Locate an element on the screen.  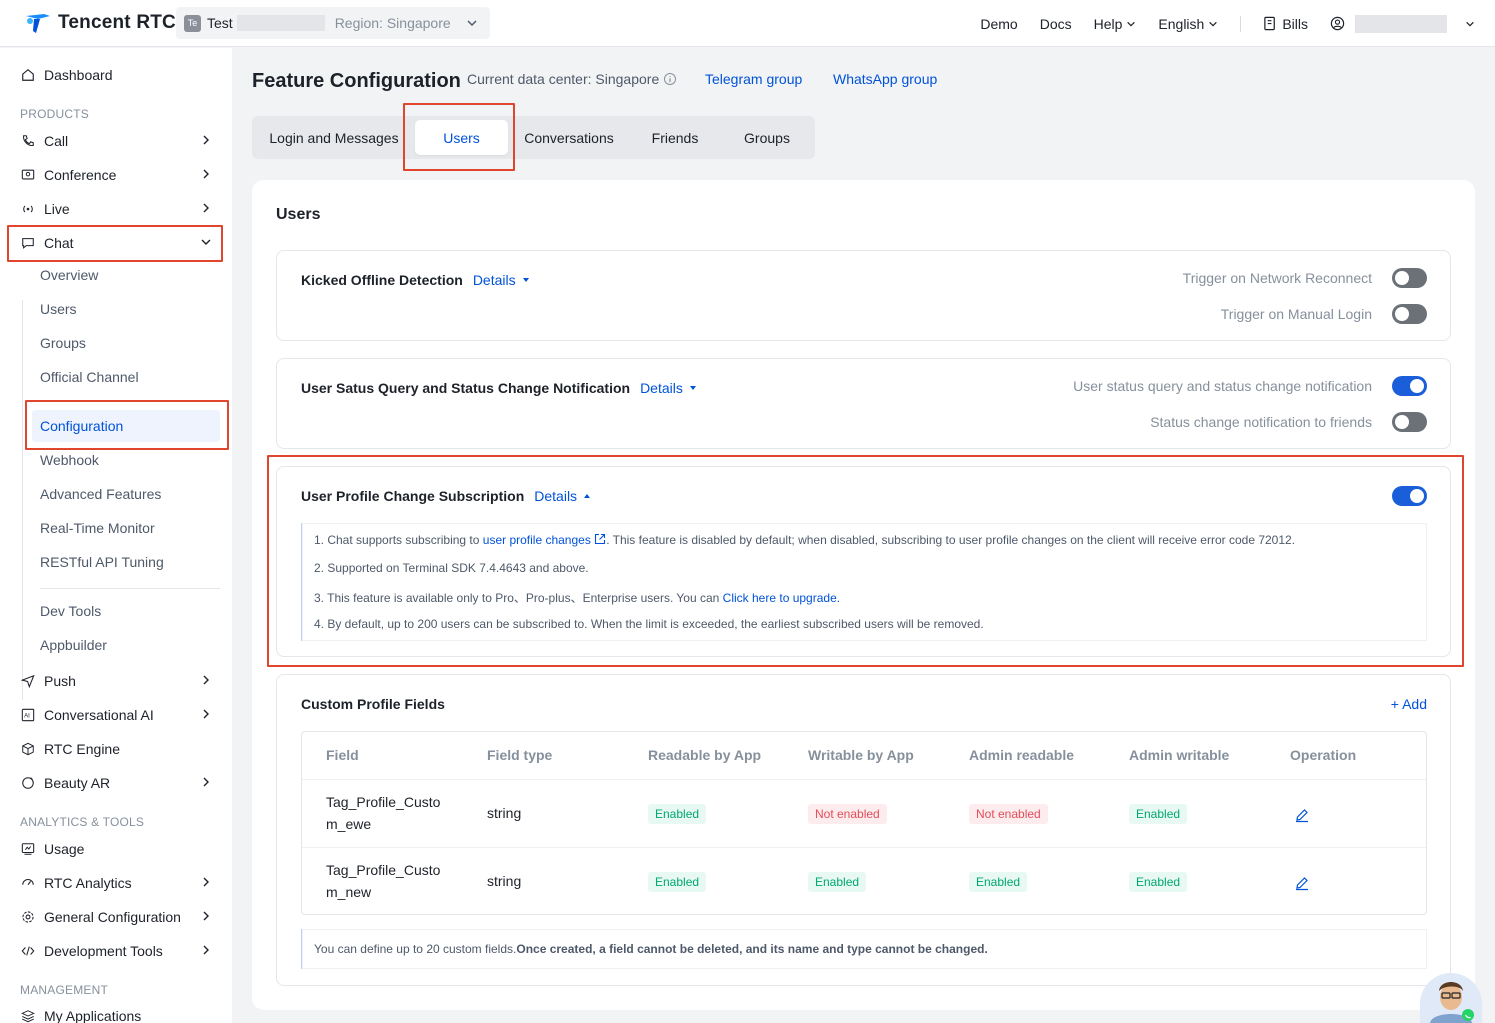
sidebar-item-restful-api-tuning: RESTful API Tuning is located at coordinates (102, 562).